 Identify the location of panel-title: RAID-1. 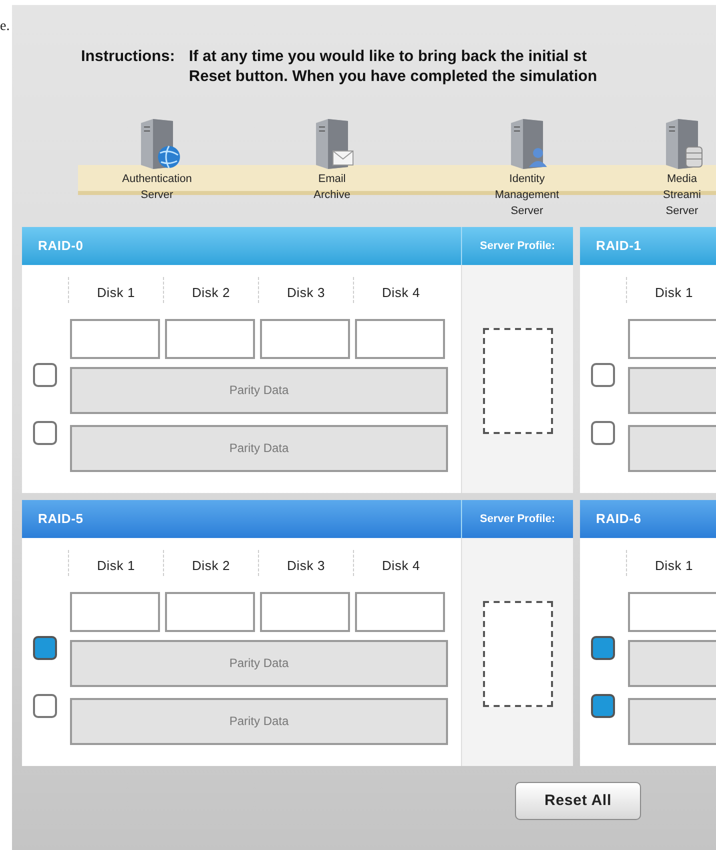
(619, 246).